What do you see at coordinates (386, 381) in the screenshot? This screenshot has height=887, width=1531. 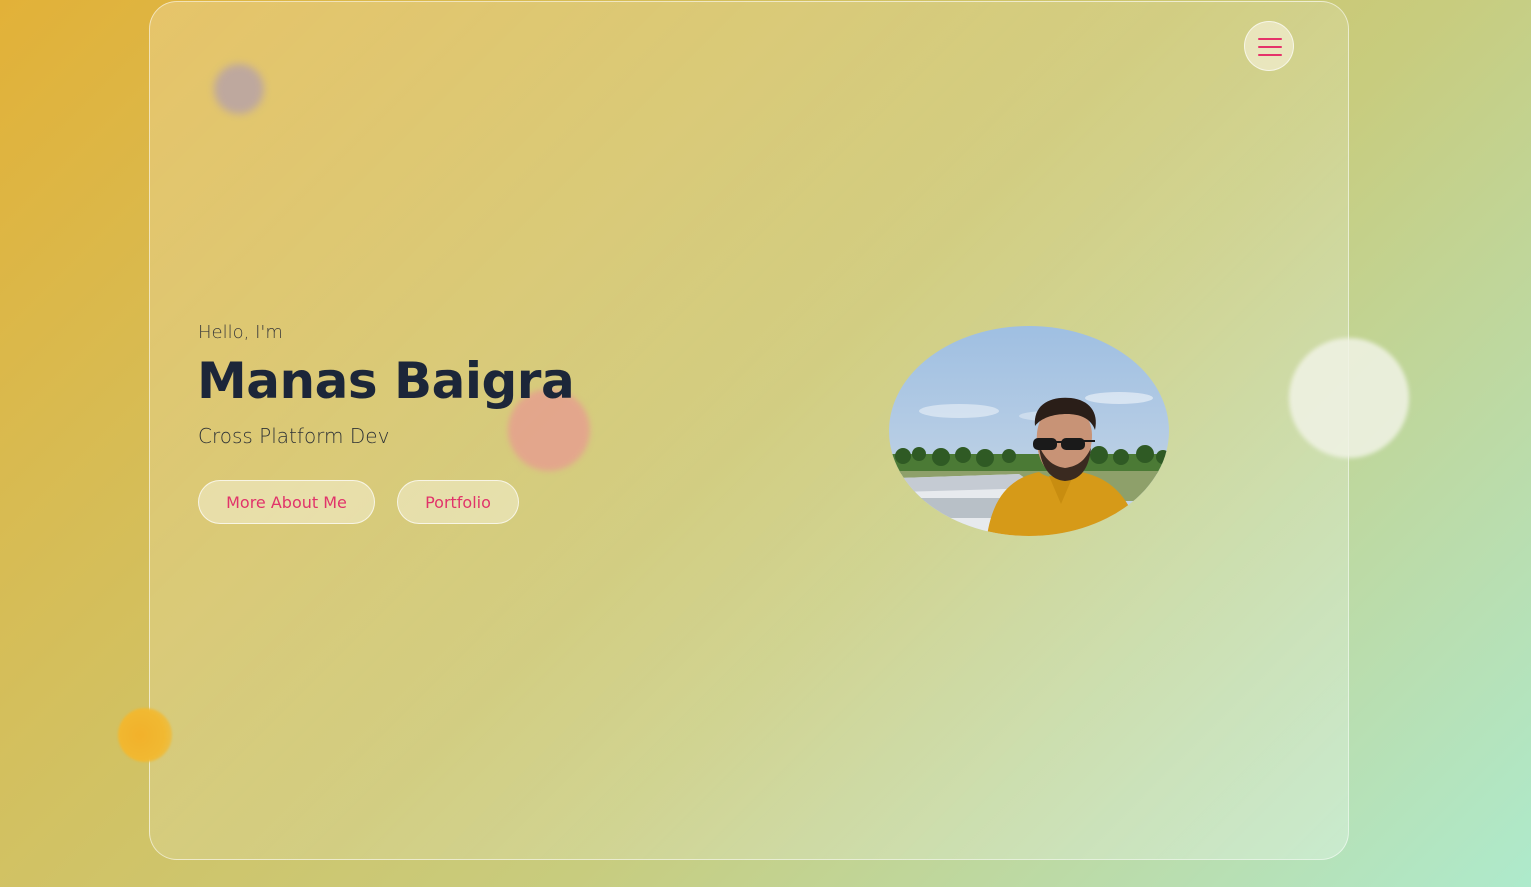 I see `hero-name: Manas Baigra` at bounding box center [386, 381].